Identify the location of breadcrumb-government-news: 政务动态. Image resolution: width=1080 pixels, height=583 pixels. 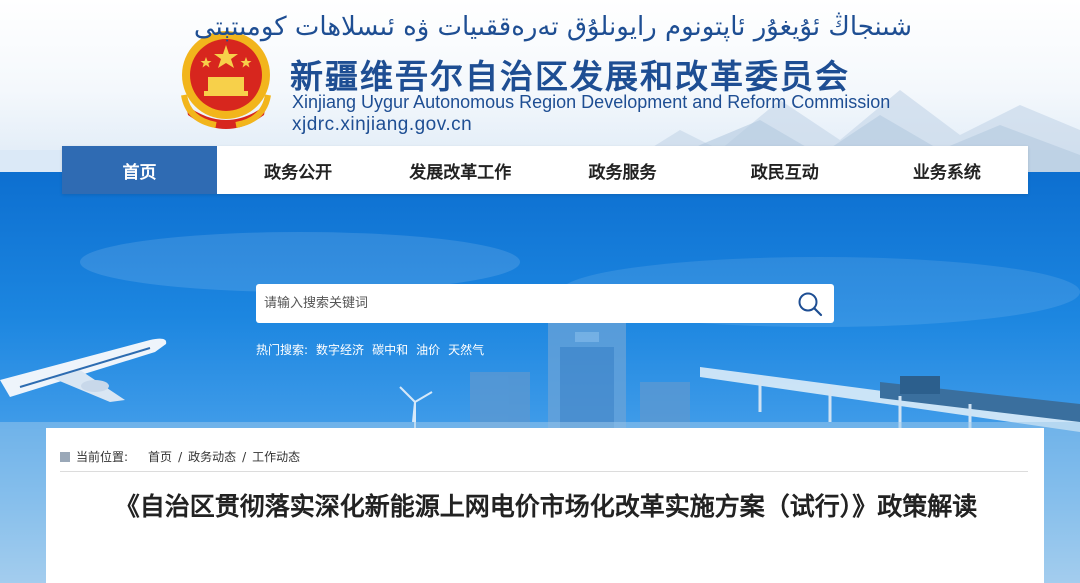
(212, 456).